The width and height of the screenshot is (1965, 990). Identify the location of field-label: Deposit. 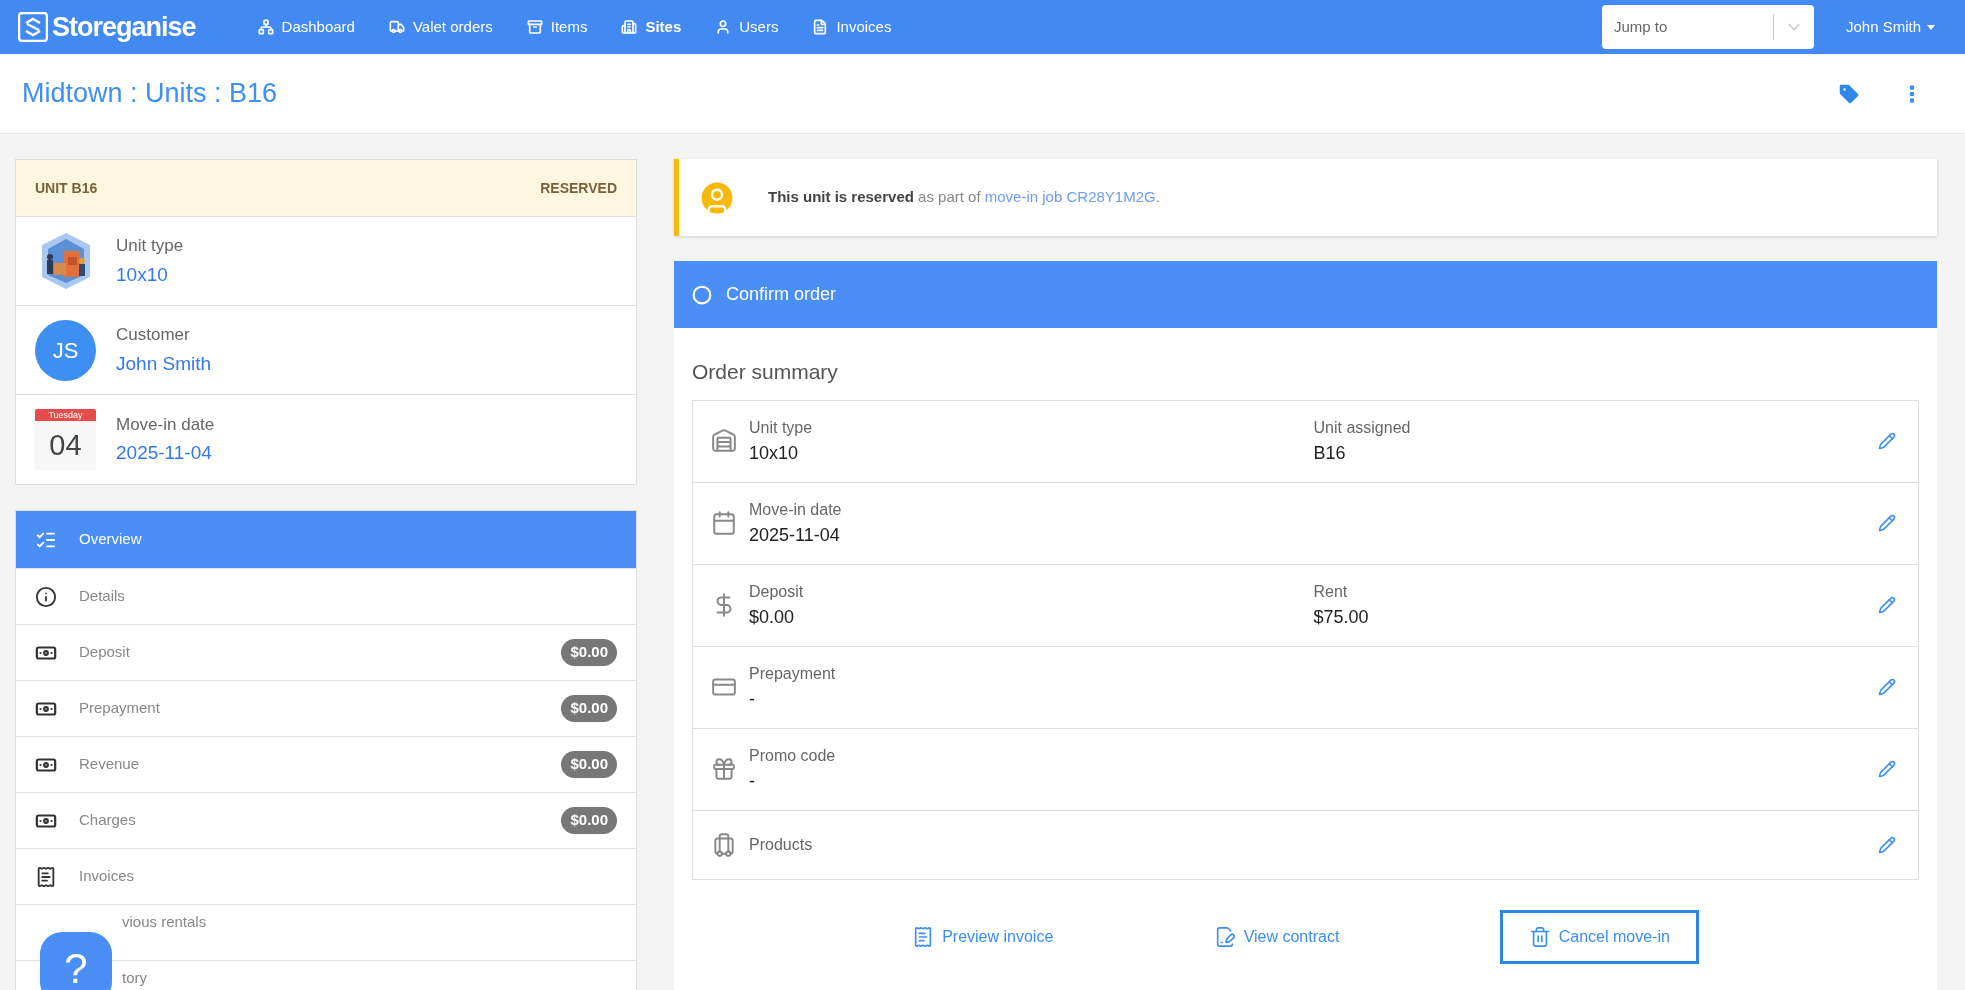
(777, 591).